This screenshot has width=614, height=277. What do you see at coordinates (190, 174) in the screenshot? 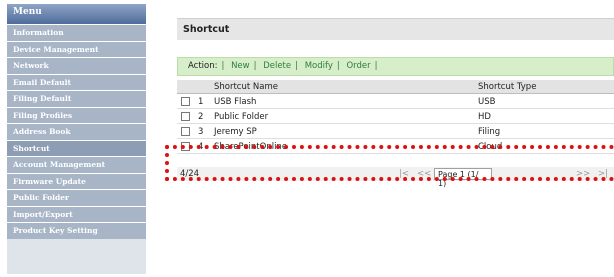
I see `record-count: 4/24` at bounding box center [190, 174].